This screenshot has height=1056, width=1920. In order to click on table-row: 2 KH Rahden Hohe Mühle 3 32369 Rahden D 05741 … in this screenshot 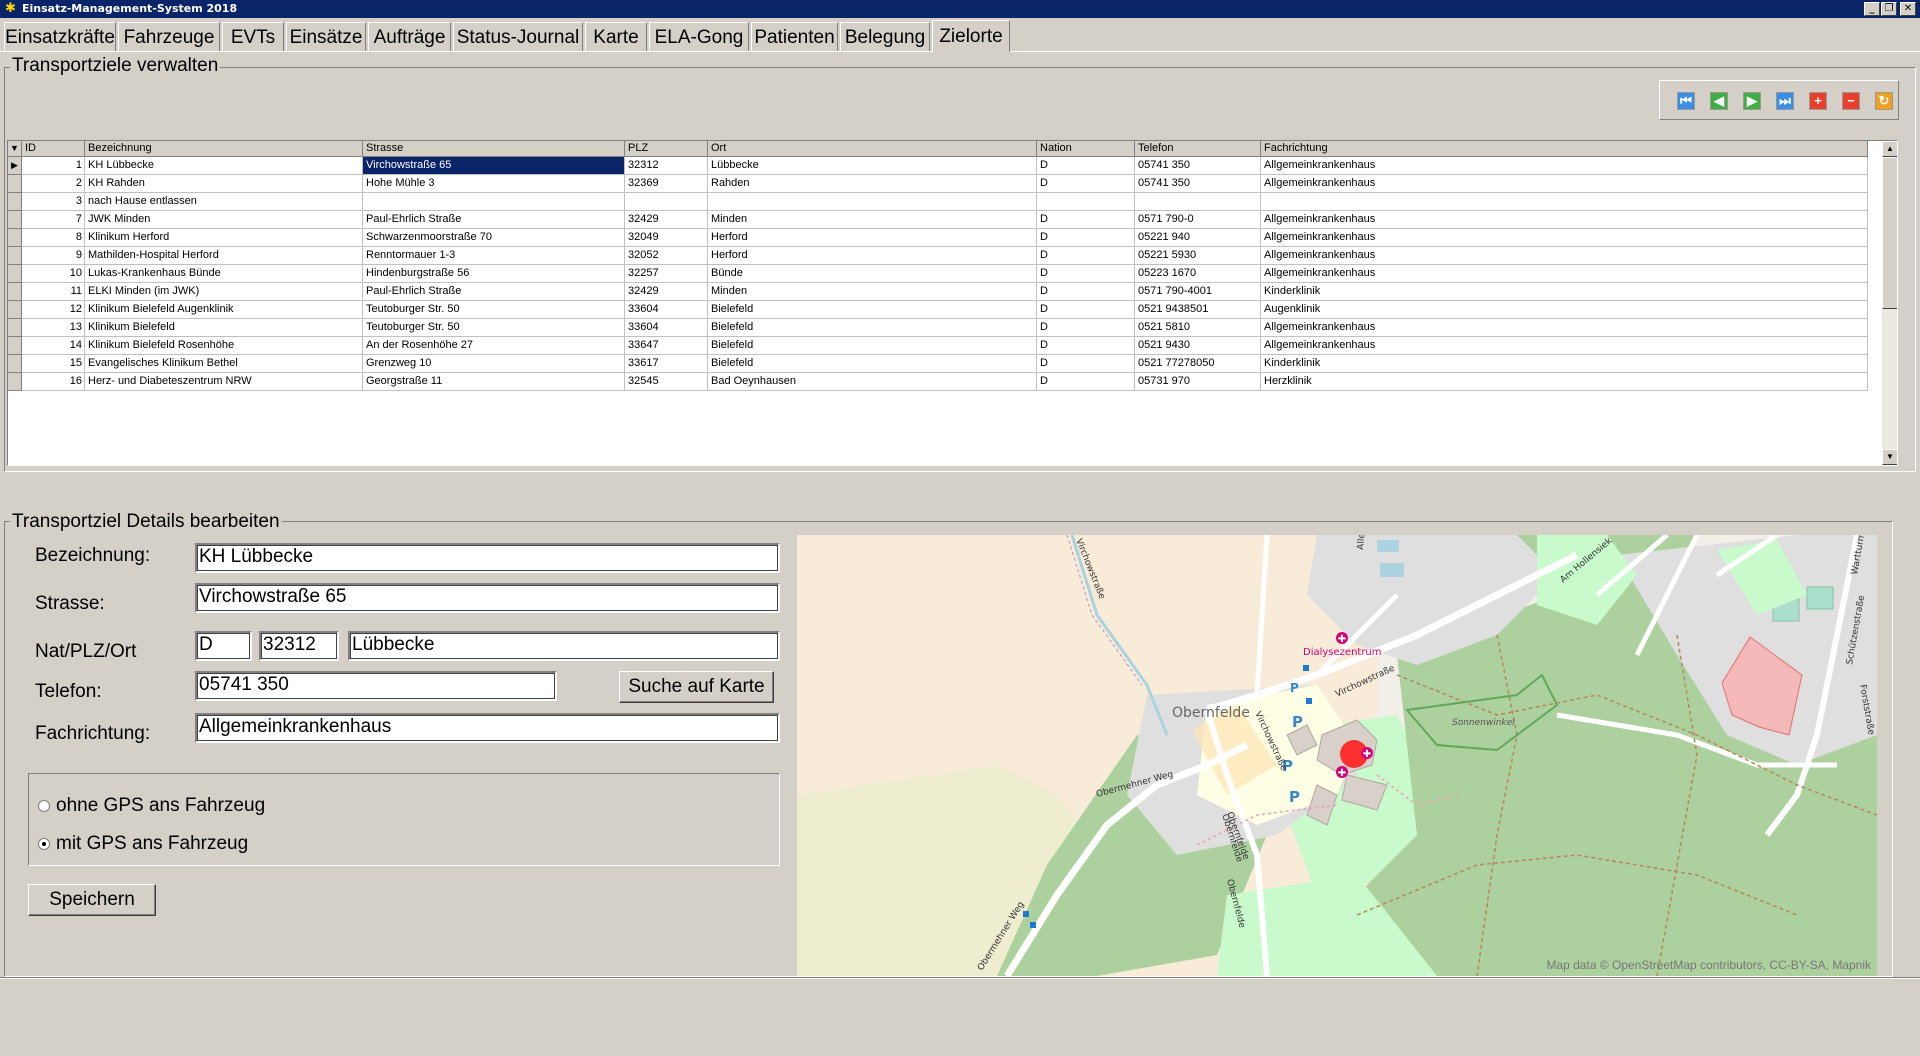, I will do `click(938, 184)`.